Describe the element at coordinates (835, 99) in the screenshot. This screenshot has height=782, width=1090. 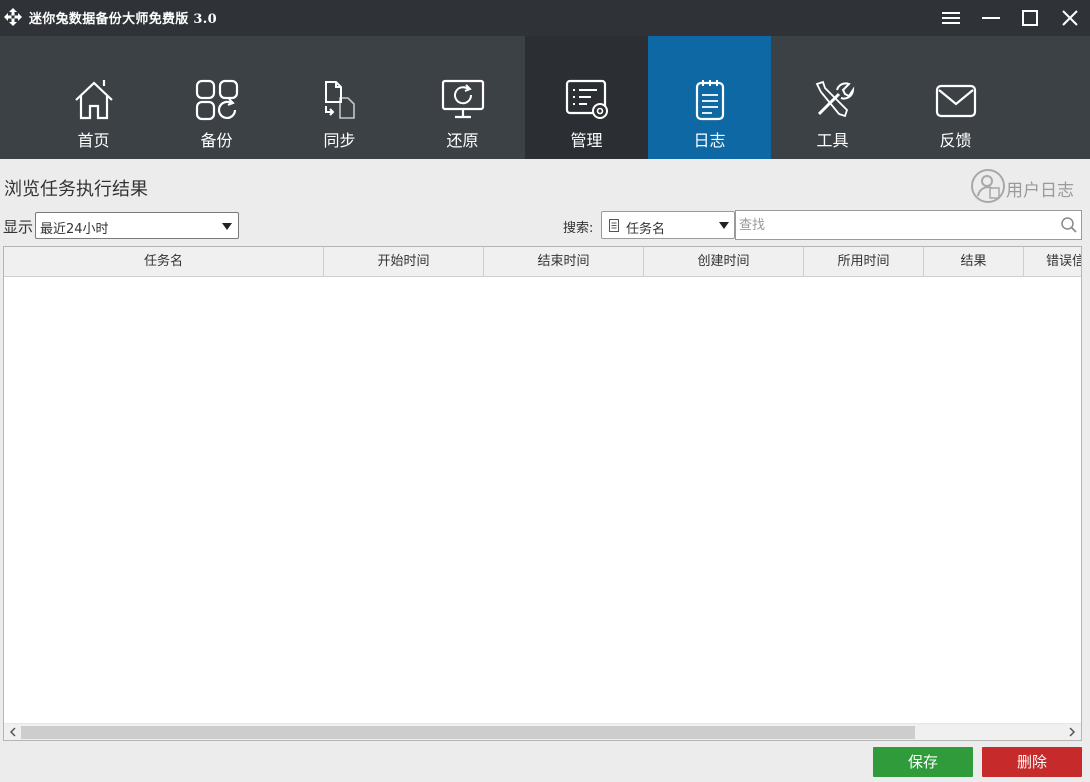
I see `tools-icon` at that location.